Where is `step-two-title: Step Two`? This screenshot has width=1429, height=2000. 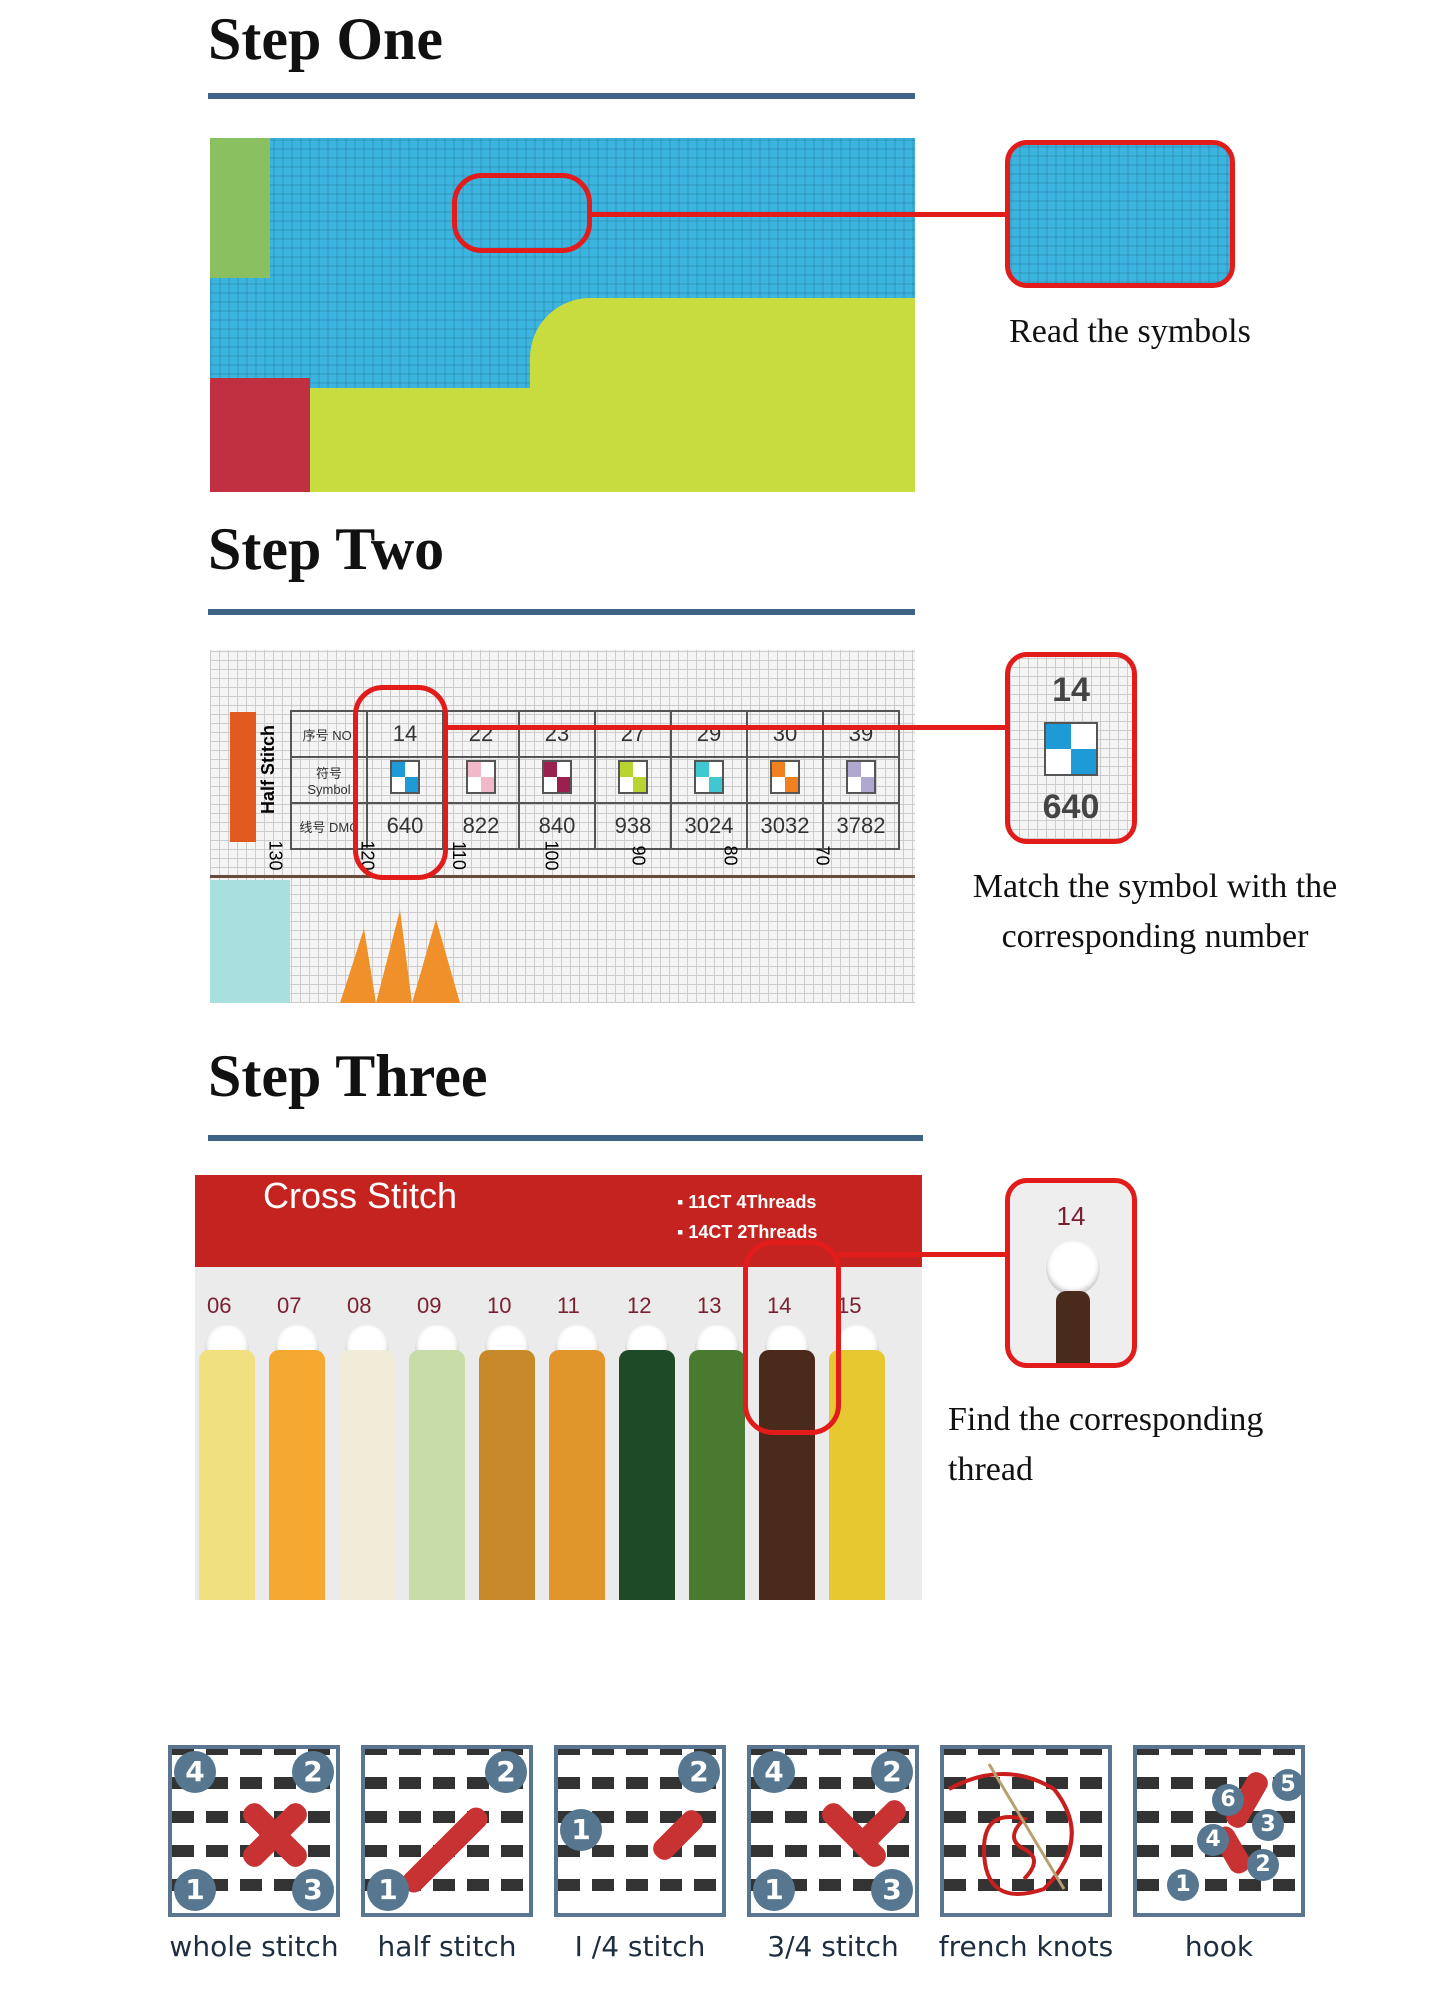
step-two-title: Step Two is located at coordinates (326, 549).